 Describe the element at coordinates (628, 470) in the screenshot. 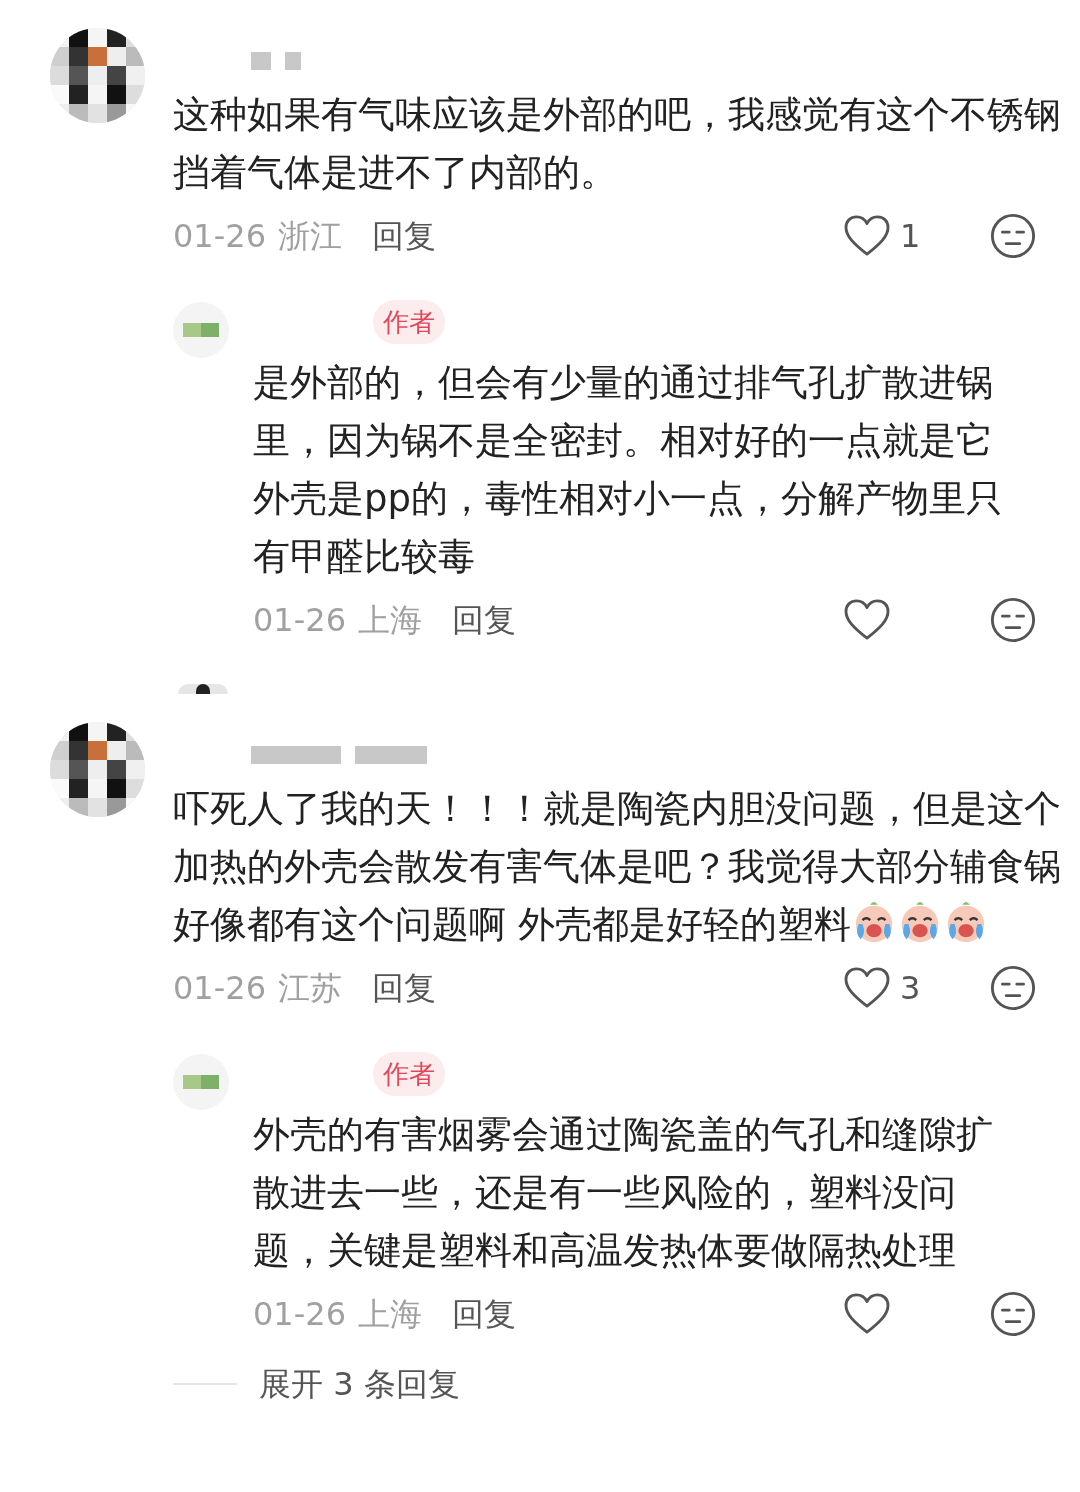

I see `reply-text: 是外部的，但会有少量的通过排气孔扩散进锅里，因为锅不是全密封。相对好的一点就是它外壳是pp的，毒性相对小一点，分解产物里只有甲醛比较毒` at that location.